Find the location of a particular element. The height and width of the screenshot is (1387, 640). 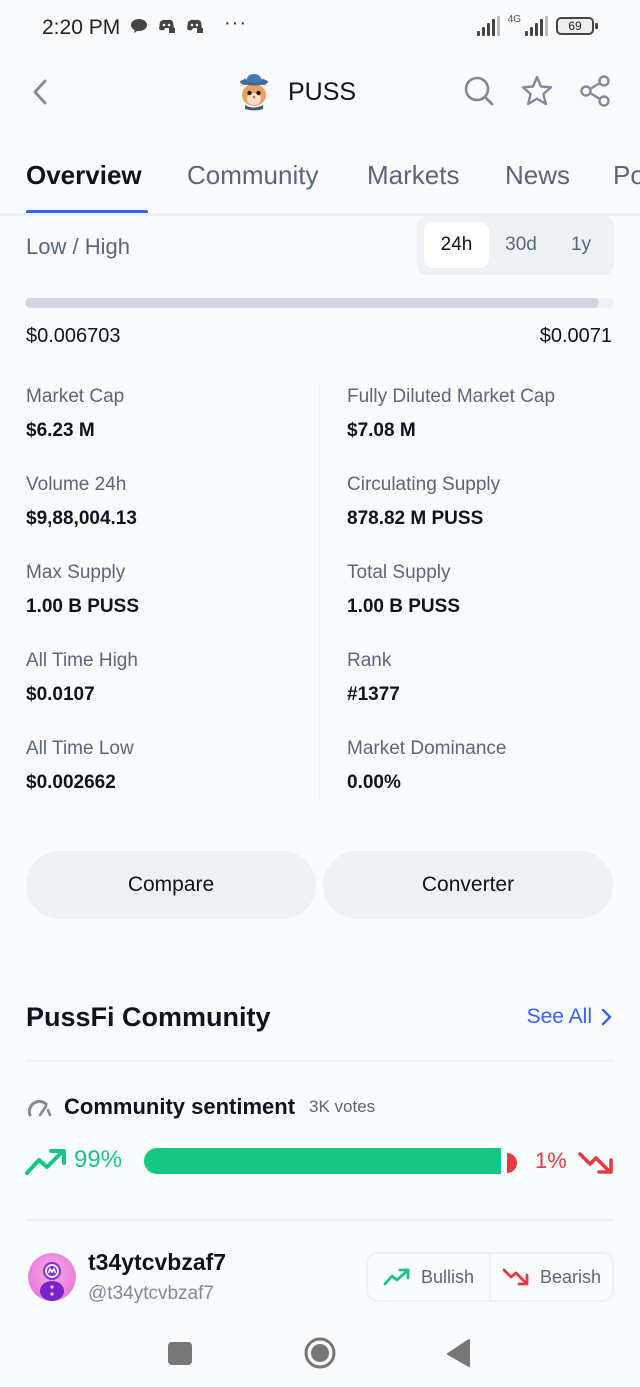

network-type: 4G is located at coordinates (514, 19).